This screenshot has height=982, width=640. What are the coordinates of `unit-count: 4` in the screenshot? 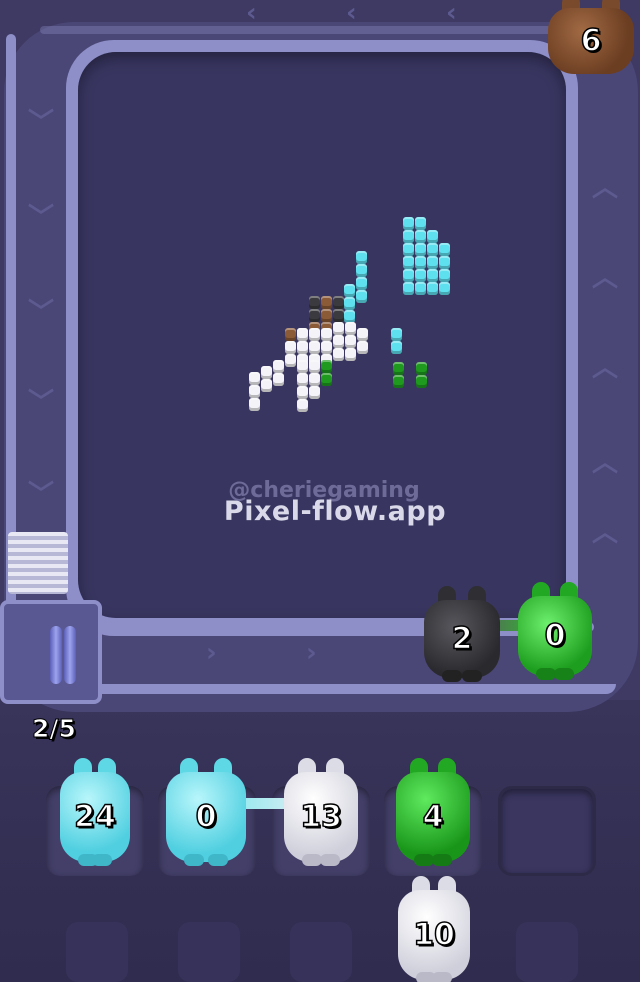 It's located at (433, 817).